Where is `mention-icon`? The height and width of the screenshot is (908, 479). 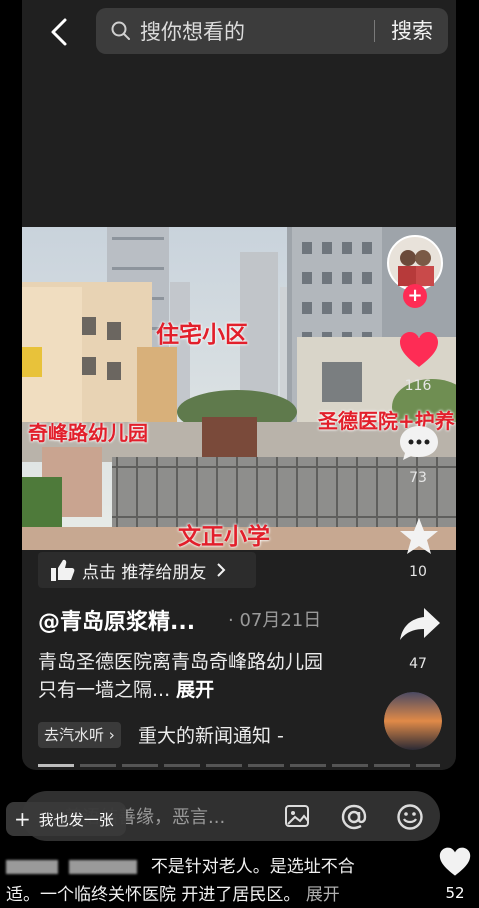 mention-icon is located at coordinates (354, 817).